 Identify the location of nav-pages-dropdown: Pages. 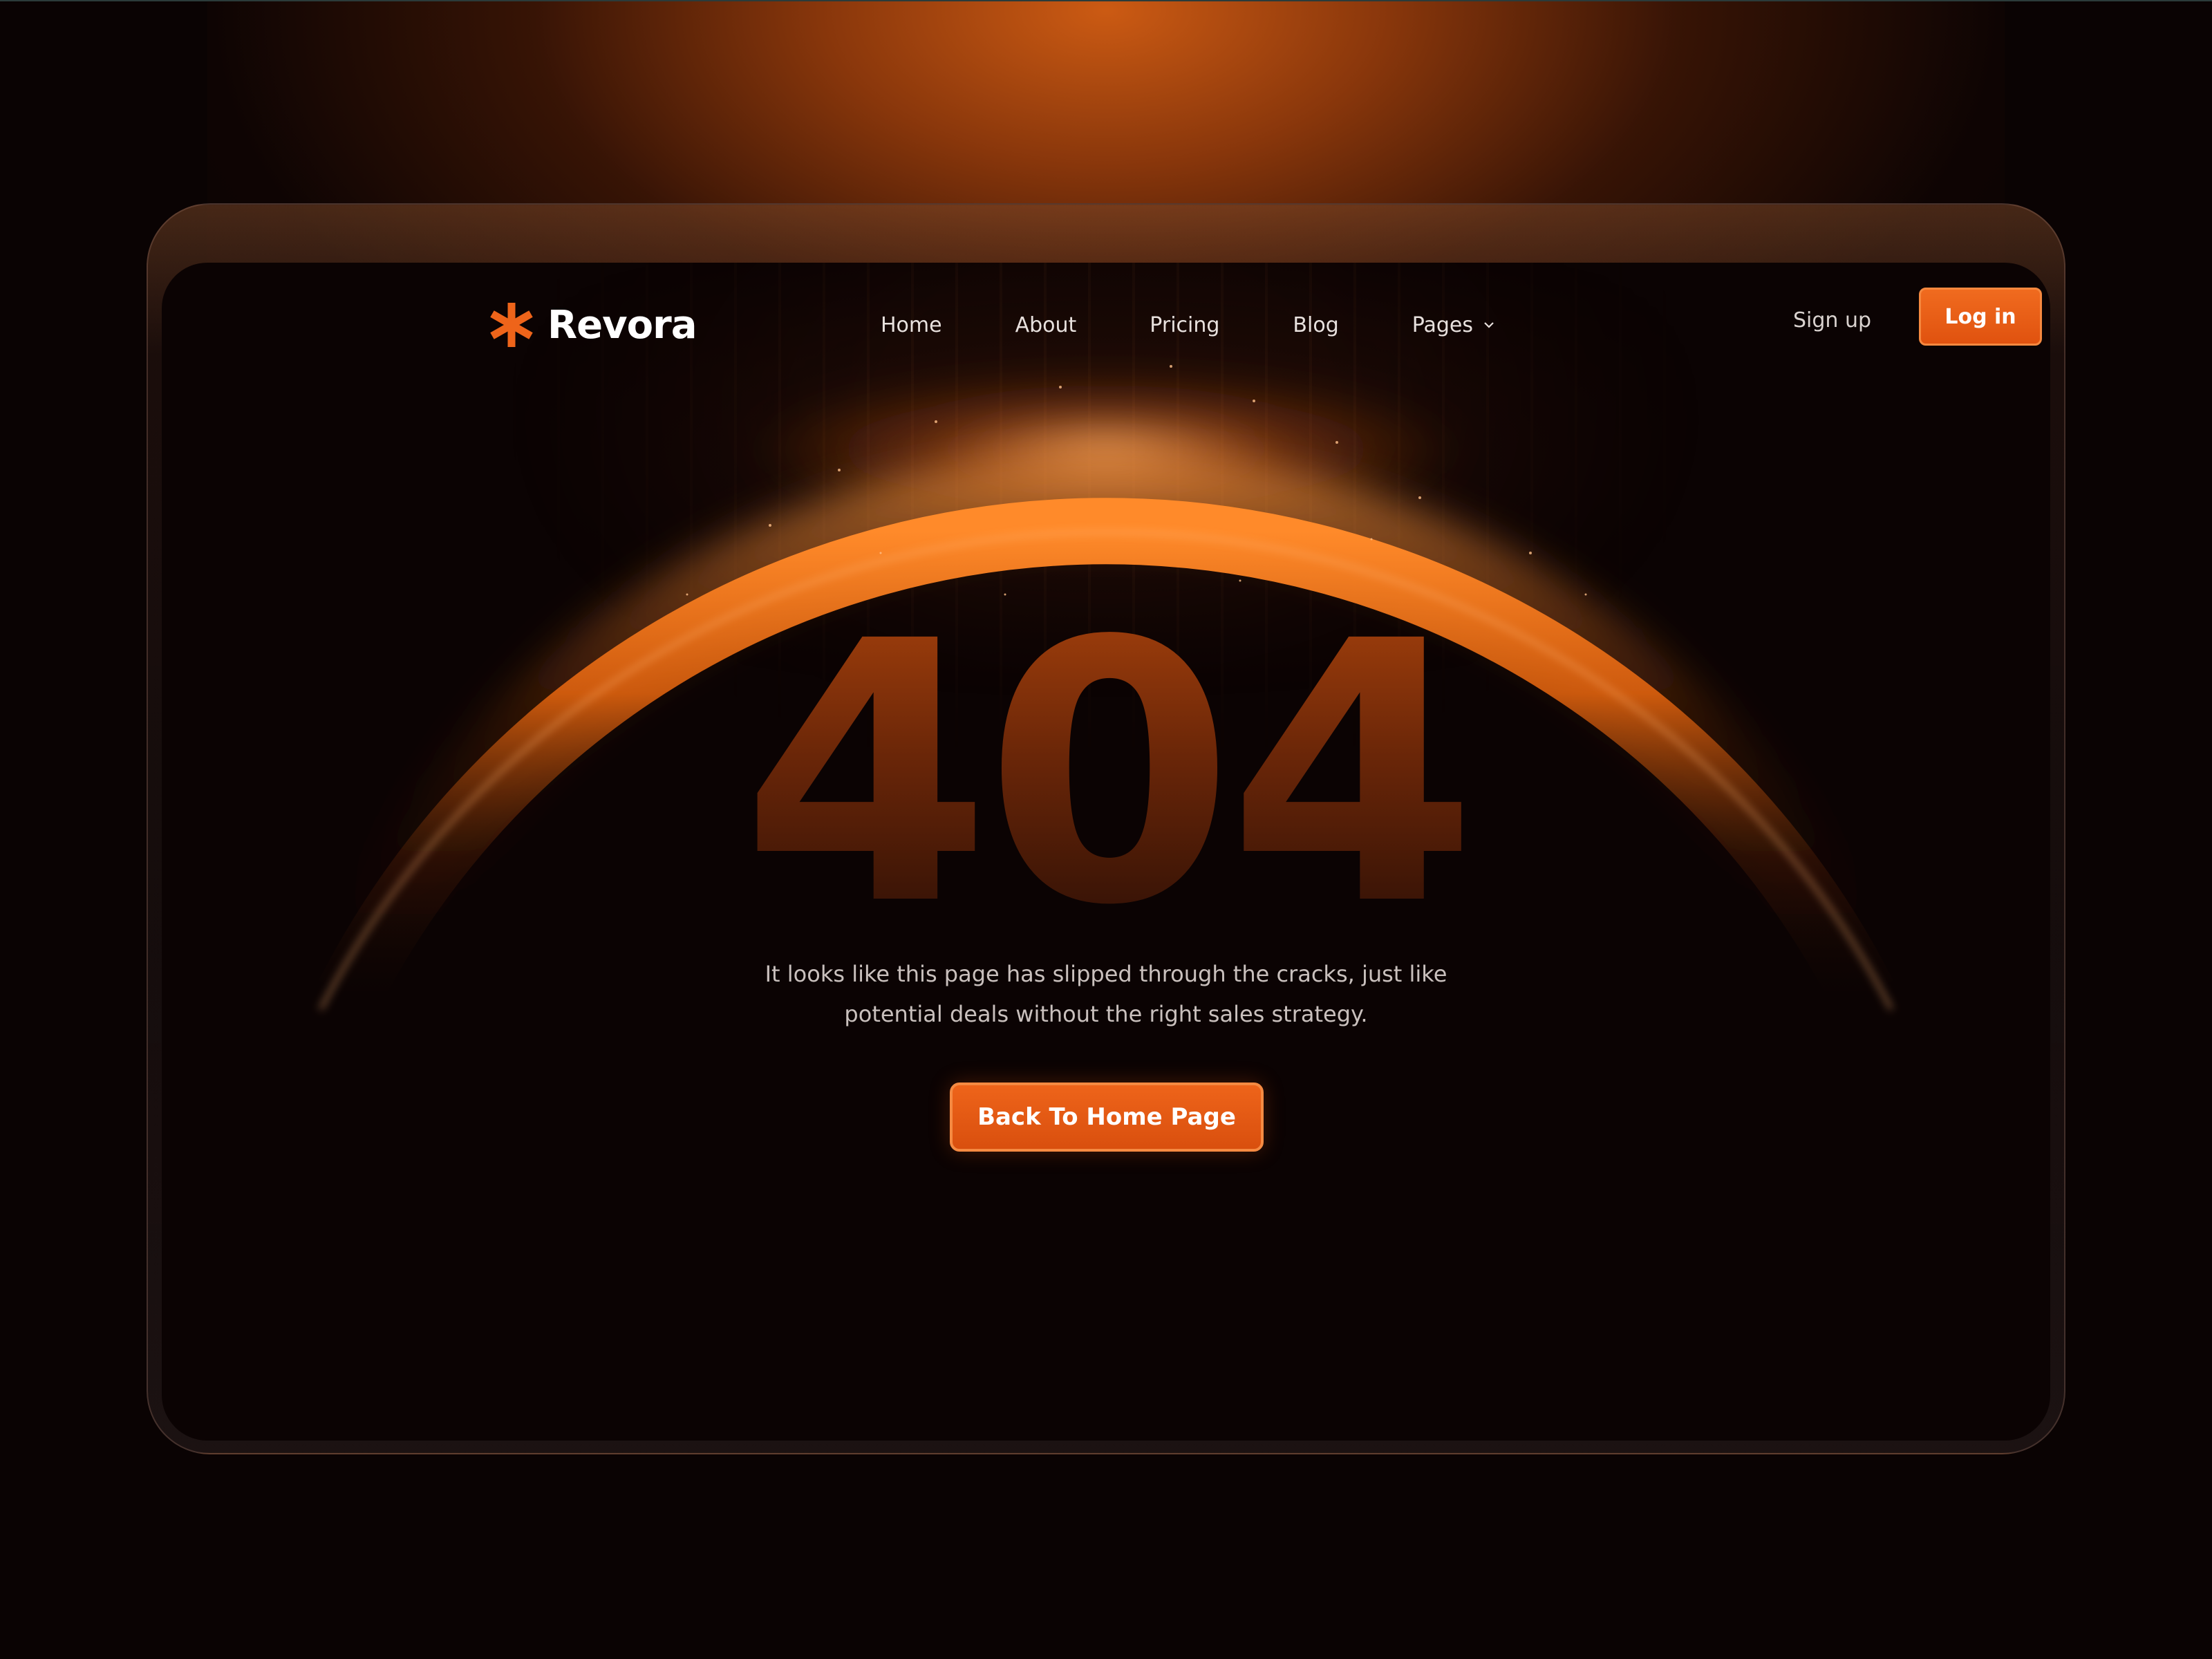
(1455, 325).